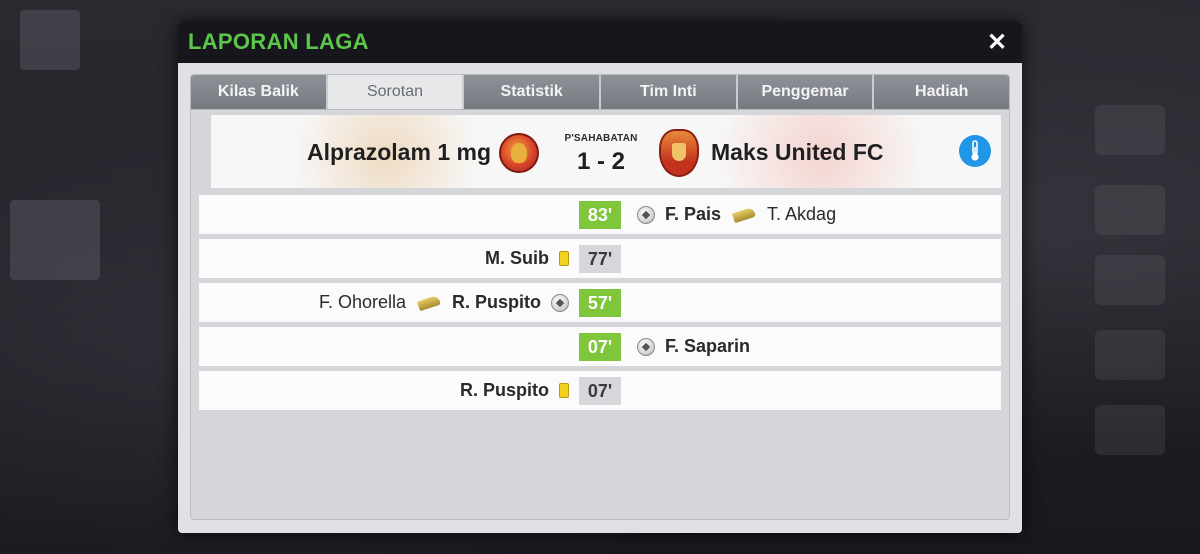  Describe the element at coordinates (601, 138) in the screenshot. I see `match-type-label: P'SAHABATAN` at that location.